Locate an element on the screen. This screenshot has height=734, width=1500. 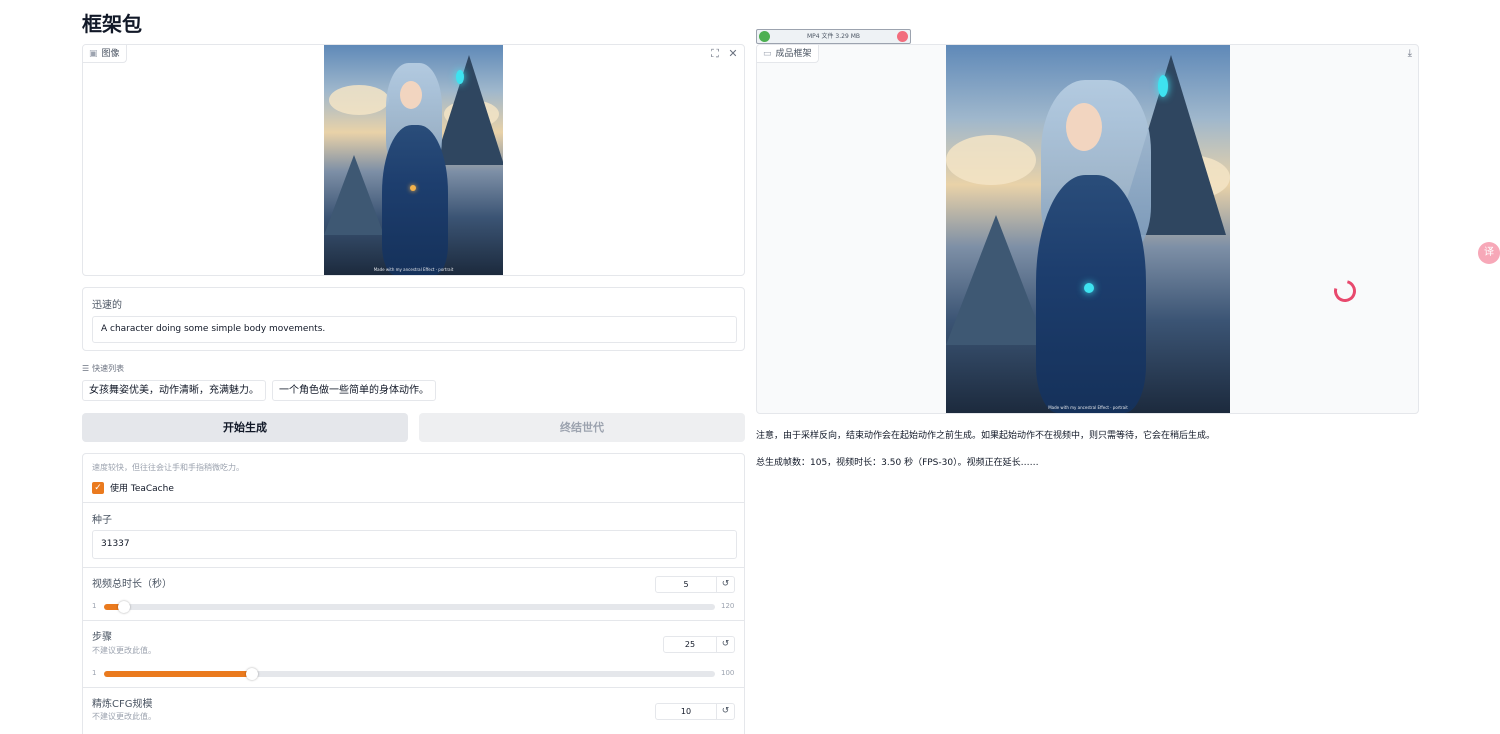
image-icon: ▣ is located at coordinates (93, 53).